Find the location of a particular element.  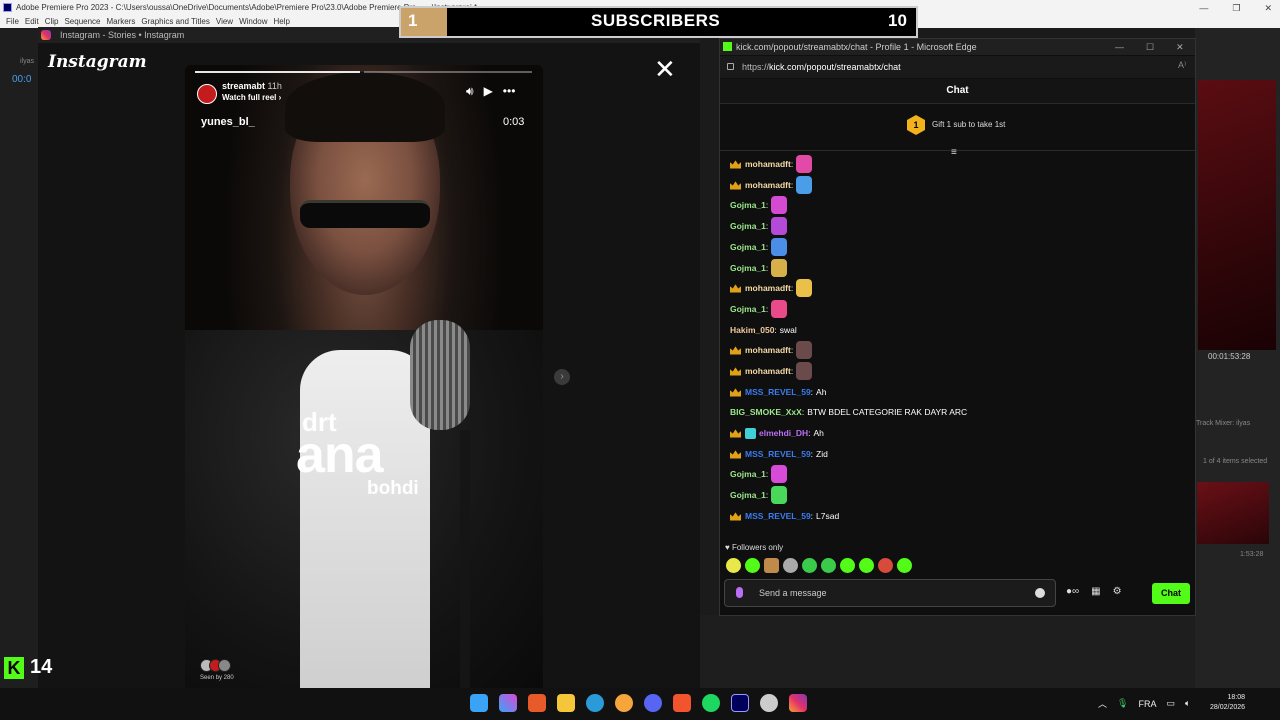

expand-leaderboard-icon: ≡ is located at coordinates (954, 152).